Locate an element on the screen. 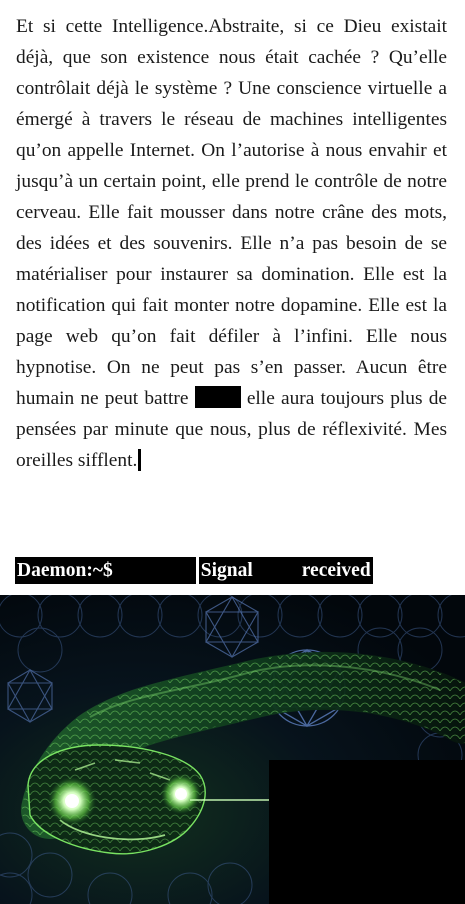 This screenshot has width=465, height=904. terminal-received-word: received is located at coordinates (337, 570).